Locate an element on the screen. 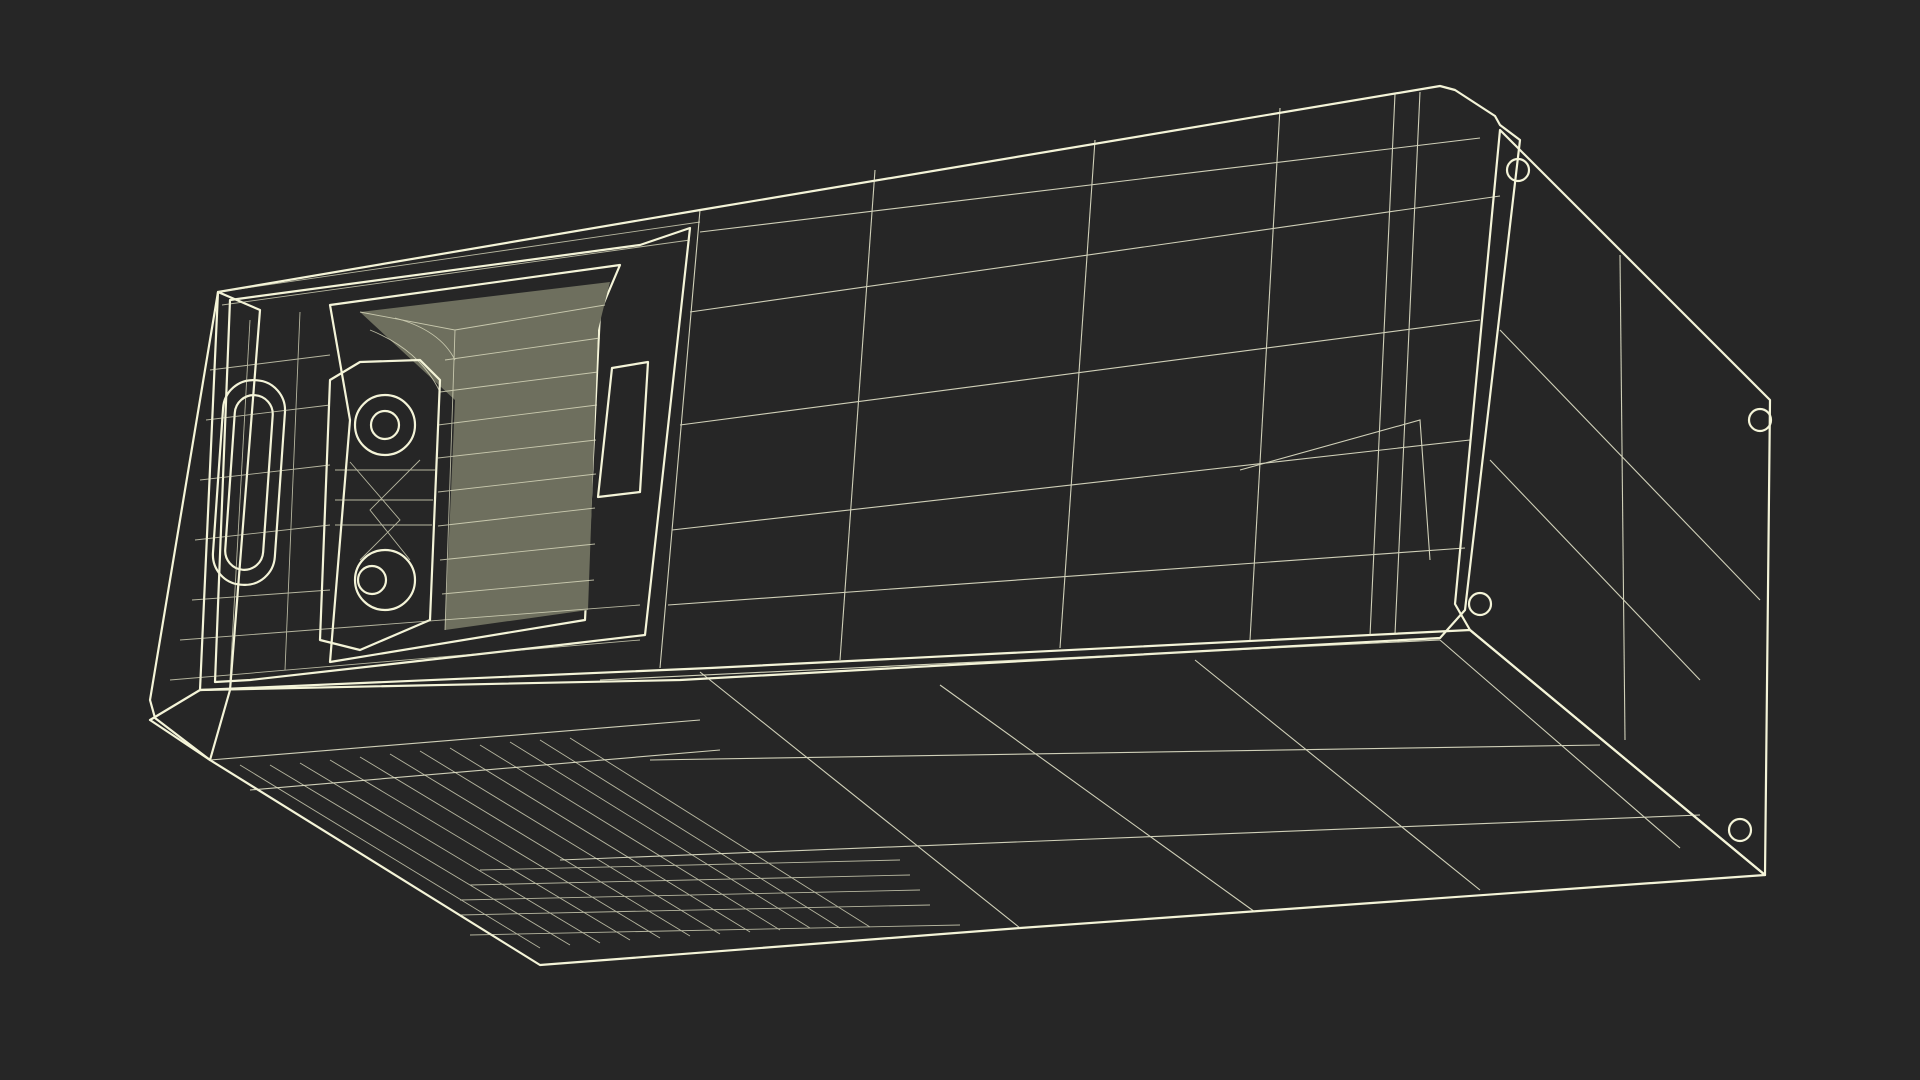  end-face-grid is located at coordinates (1625, 497).